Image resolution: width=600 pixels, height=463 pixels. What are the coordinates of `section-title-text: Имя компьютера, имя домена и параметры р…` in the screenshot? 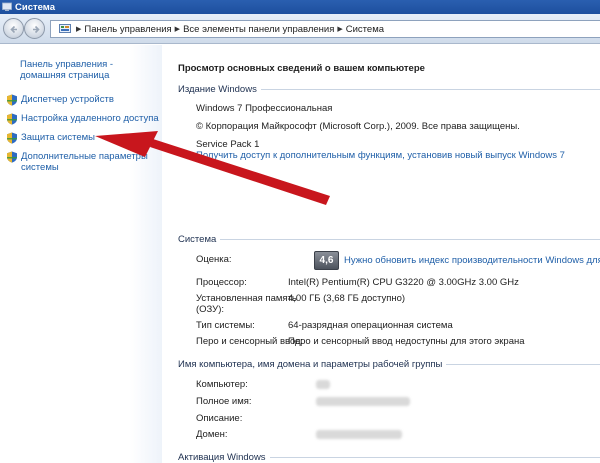 It's located at (310, 364).